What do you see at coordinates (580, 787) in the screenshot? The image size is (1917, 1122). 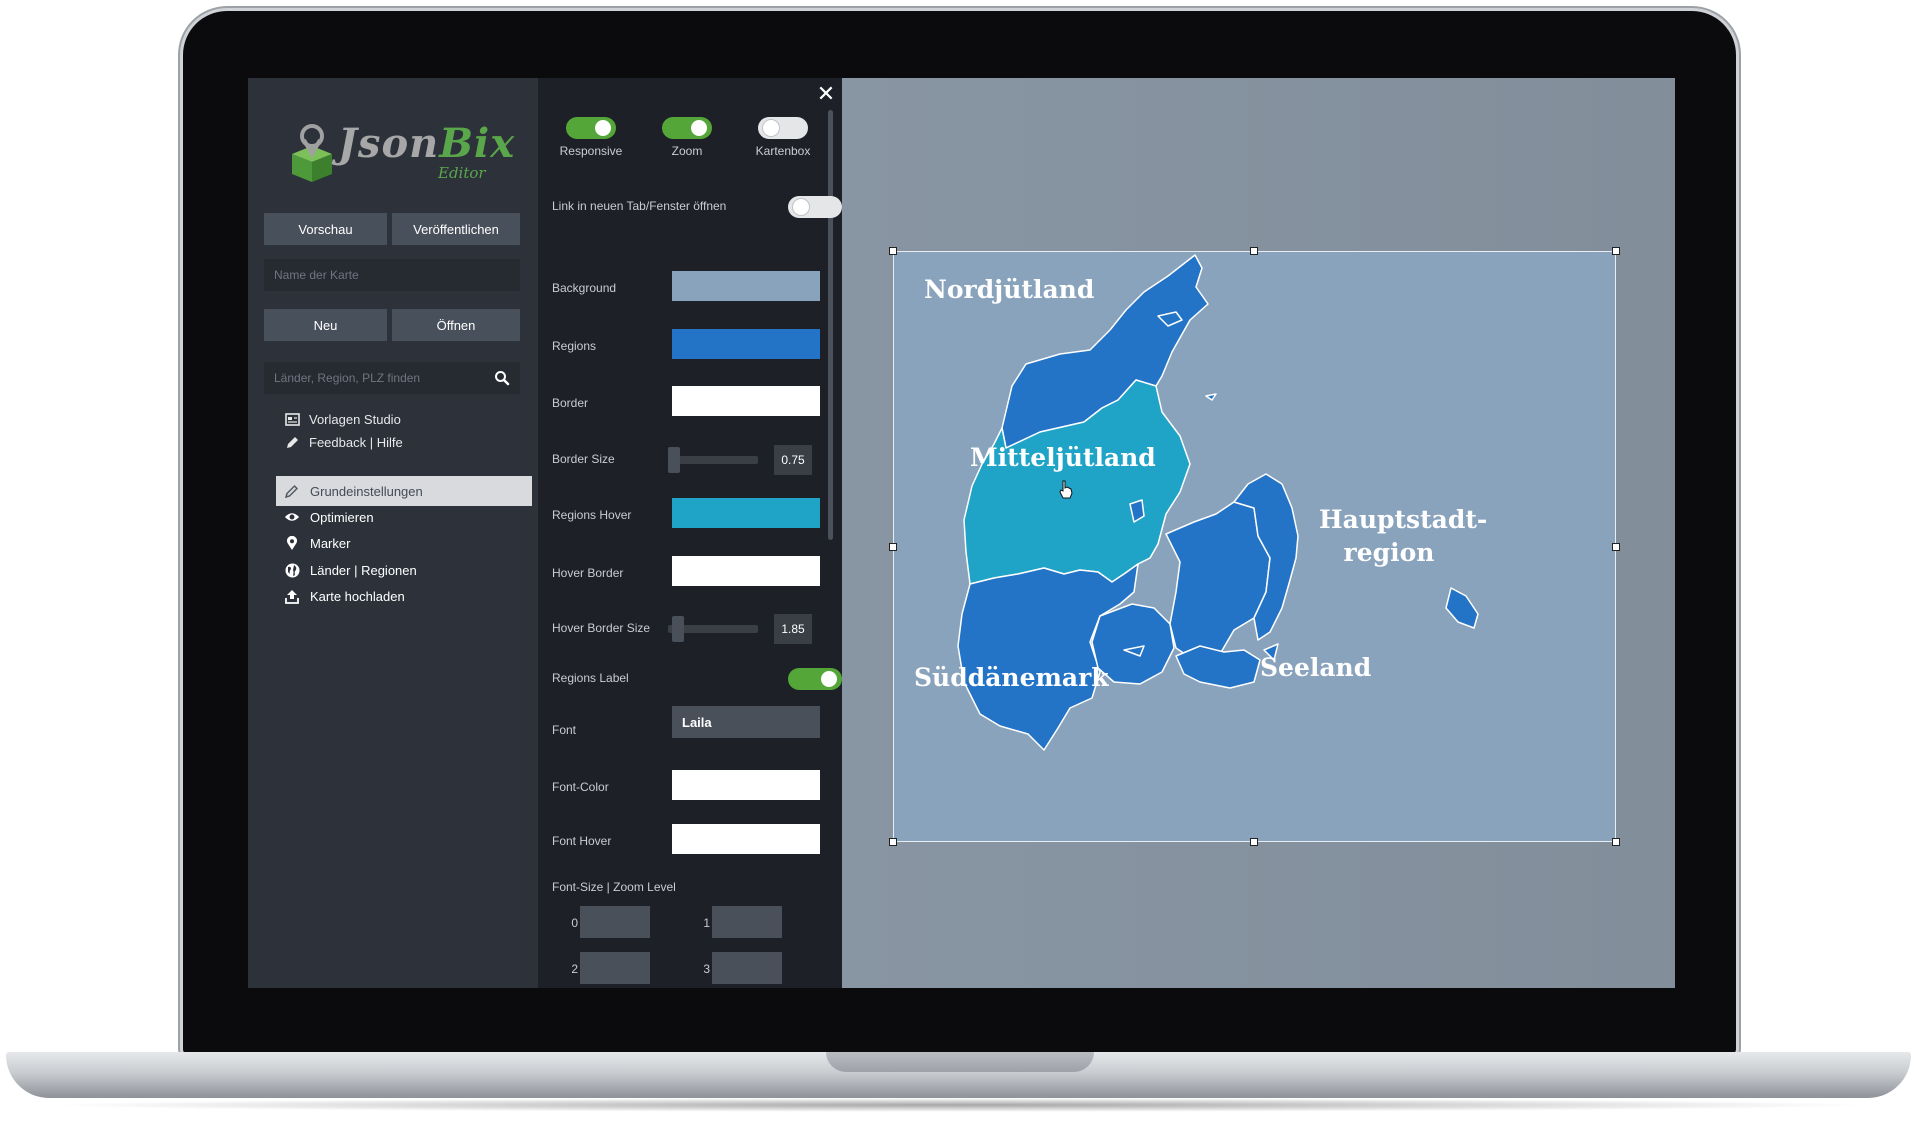 I see `font-color-label: Font-Color` at bounding box center [580, 787].